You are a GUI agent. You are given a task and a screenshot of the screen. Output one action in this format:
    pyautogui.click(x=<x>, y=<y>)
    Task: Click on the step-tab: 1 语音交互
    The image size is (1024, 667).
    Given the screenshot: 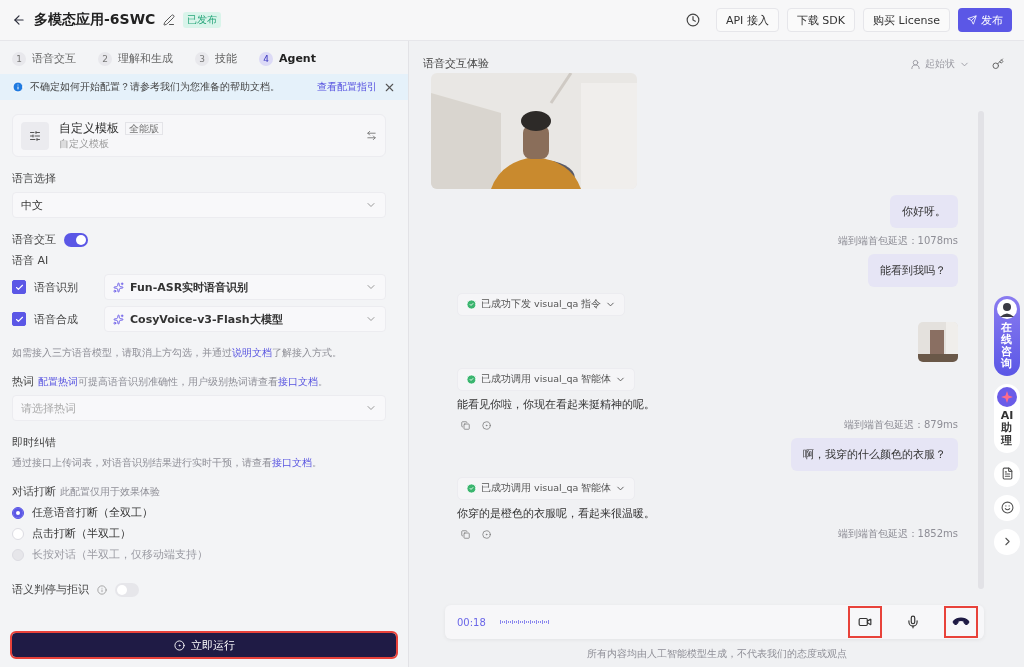 What is the action you would take?
    pyautogui.click(x=44, y=58)
    